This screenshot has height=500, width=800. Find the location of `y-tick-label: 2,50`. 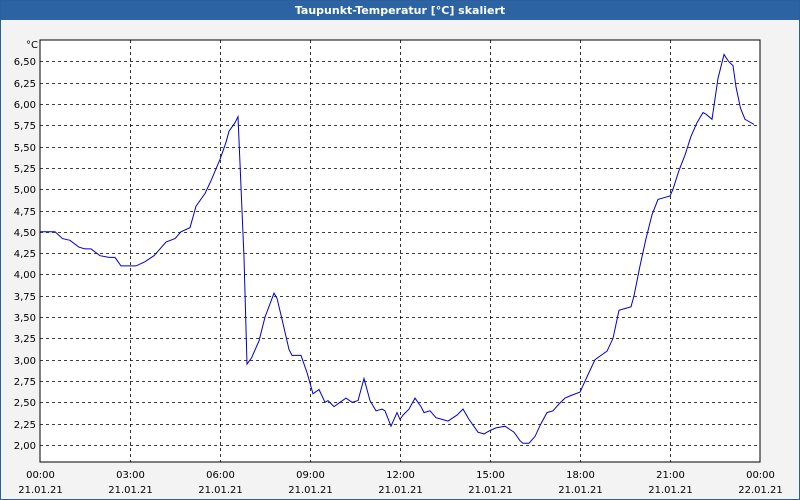

y-tick-label: 2,50 is located at coordinates (25, 403).